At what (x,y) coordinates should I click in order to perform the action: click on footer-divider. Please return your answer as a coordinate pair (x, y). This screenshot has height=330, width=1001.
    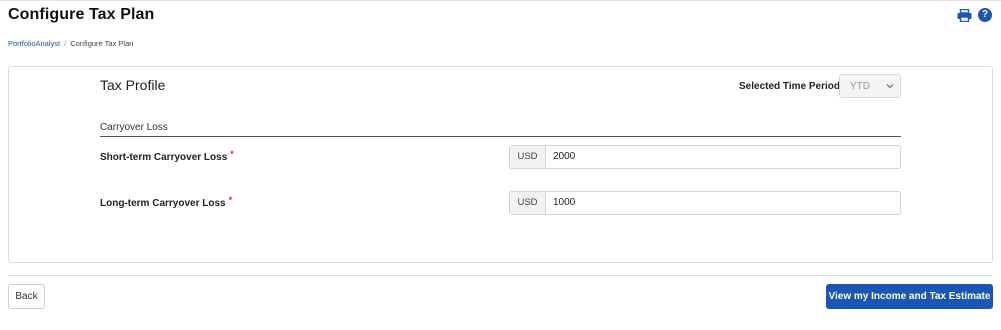
    Looking at the image, I should click on (500, 275).